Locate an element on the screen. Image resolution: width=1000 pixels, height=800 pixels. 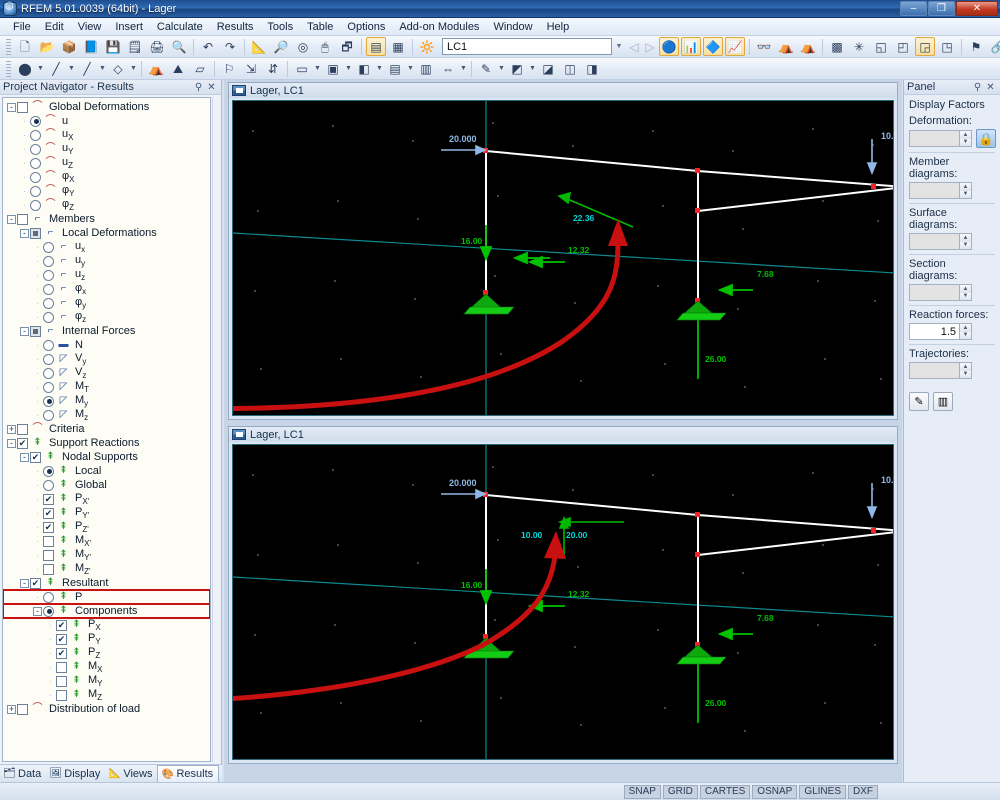
new-cut-icon: ◪ is located at coordinates (548, 68).